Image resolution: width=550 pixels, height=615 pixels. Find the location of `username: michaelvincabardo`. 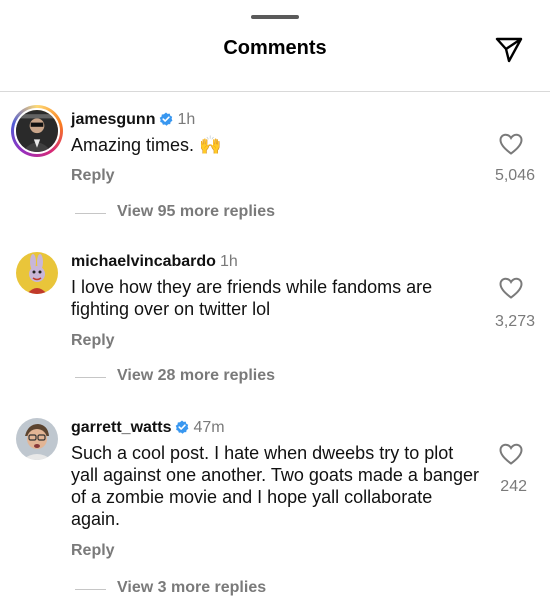

username: michaelvincabardo is located at coordinates (143, 261).